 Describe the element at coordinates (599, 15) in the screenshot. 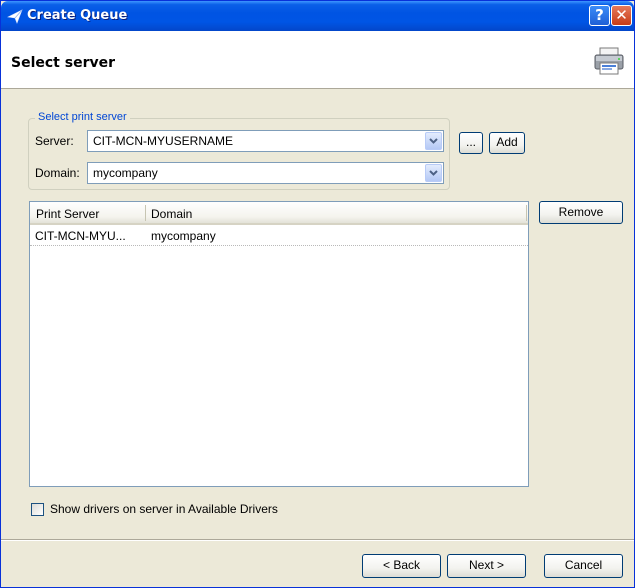

I see `help-button: ?` at that location.